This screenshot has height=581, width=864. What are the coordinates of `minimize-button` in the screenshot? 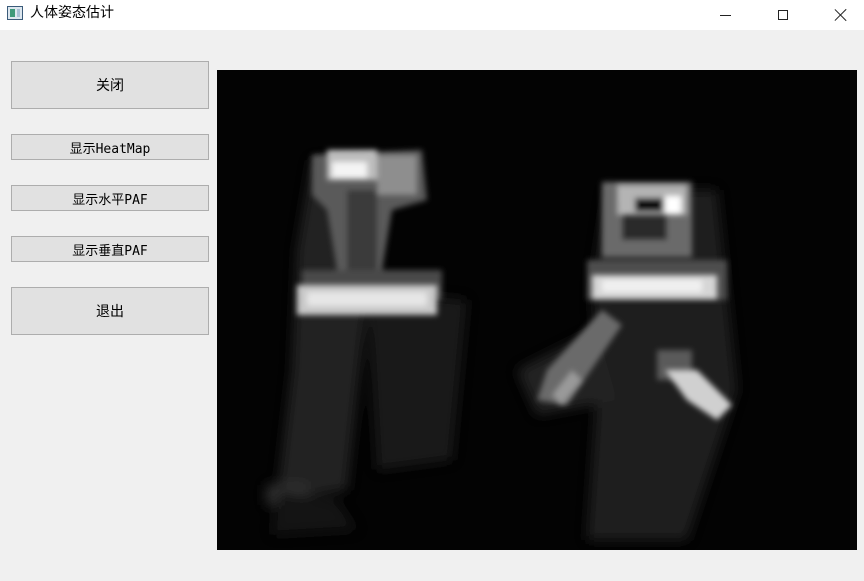 It's located at (725, 15).